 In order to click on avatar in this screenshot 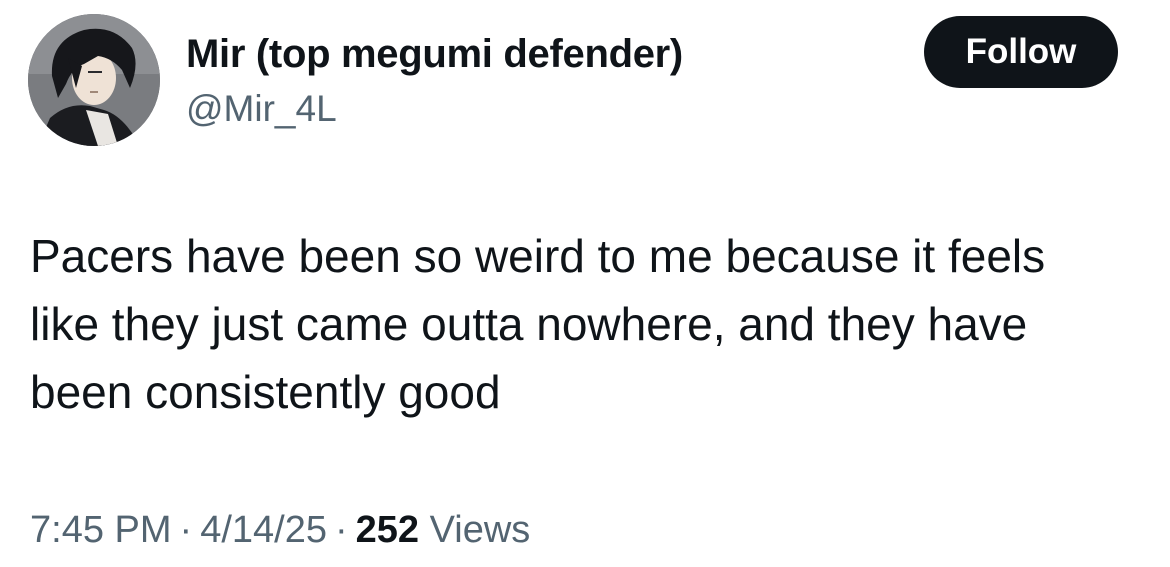, I will do `click(94, 80)`.